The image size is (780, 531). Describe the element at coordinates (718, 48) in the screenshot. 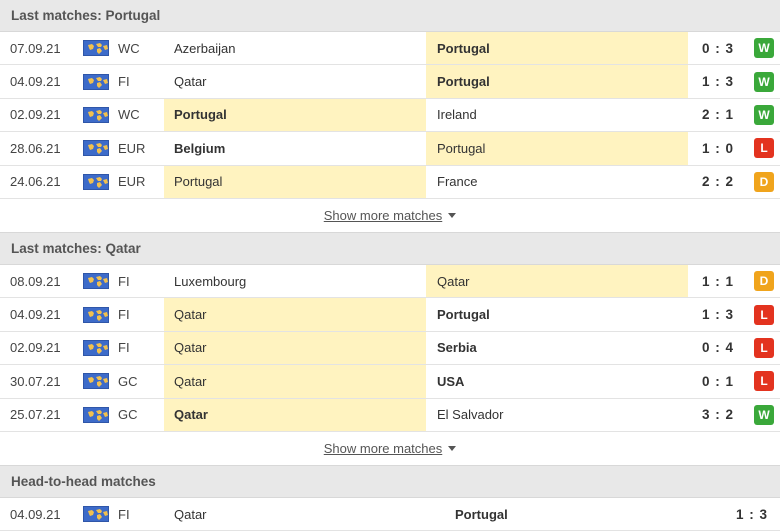

I see `match-score: 0 : 3` at that location.